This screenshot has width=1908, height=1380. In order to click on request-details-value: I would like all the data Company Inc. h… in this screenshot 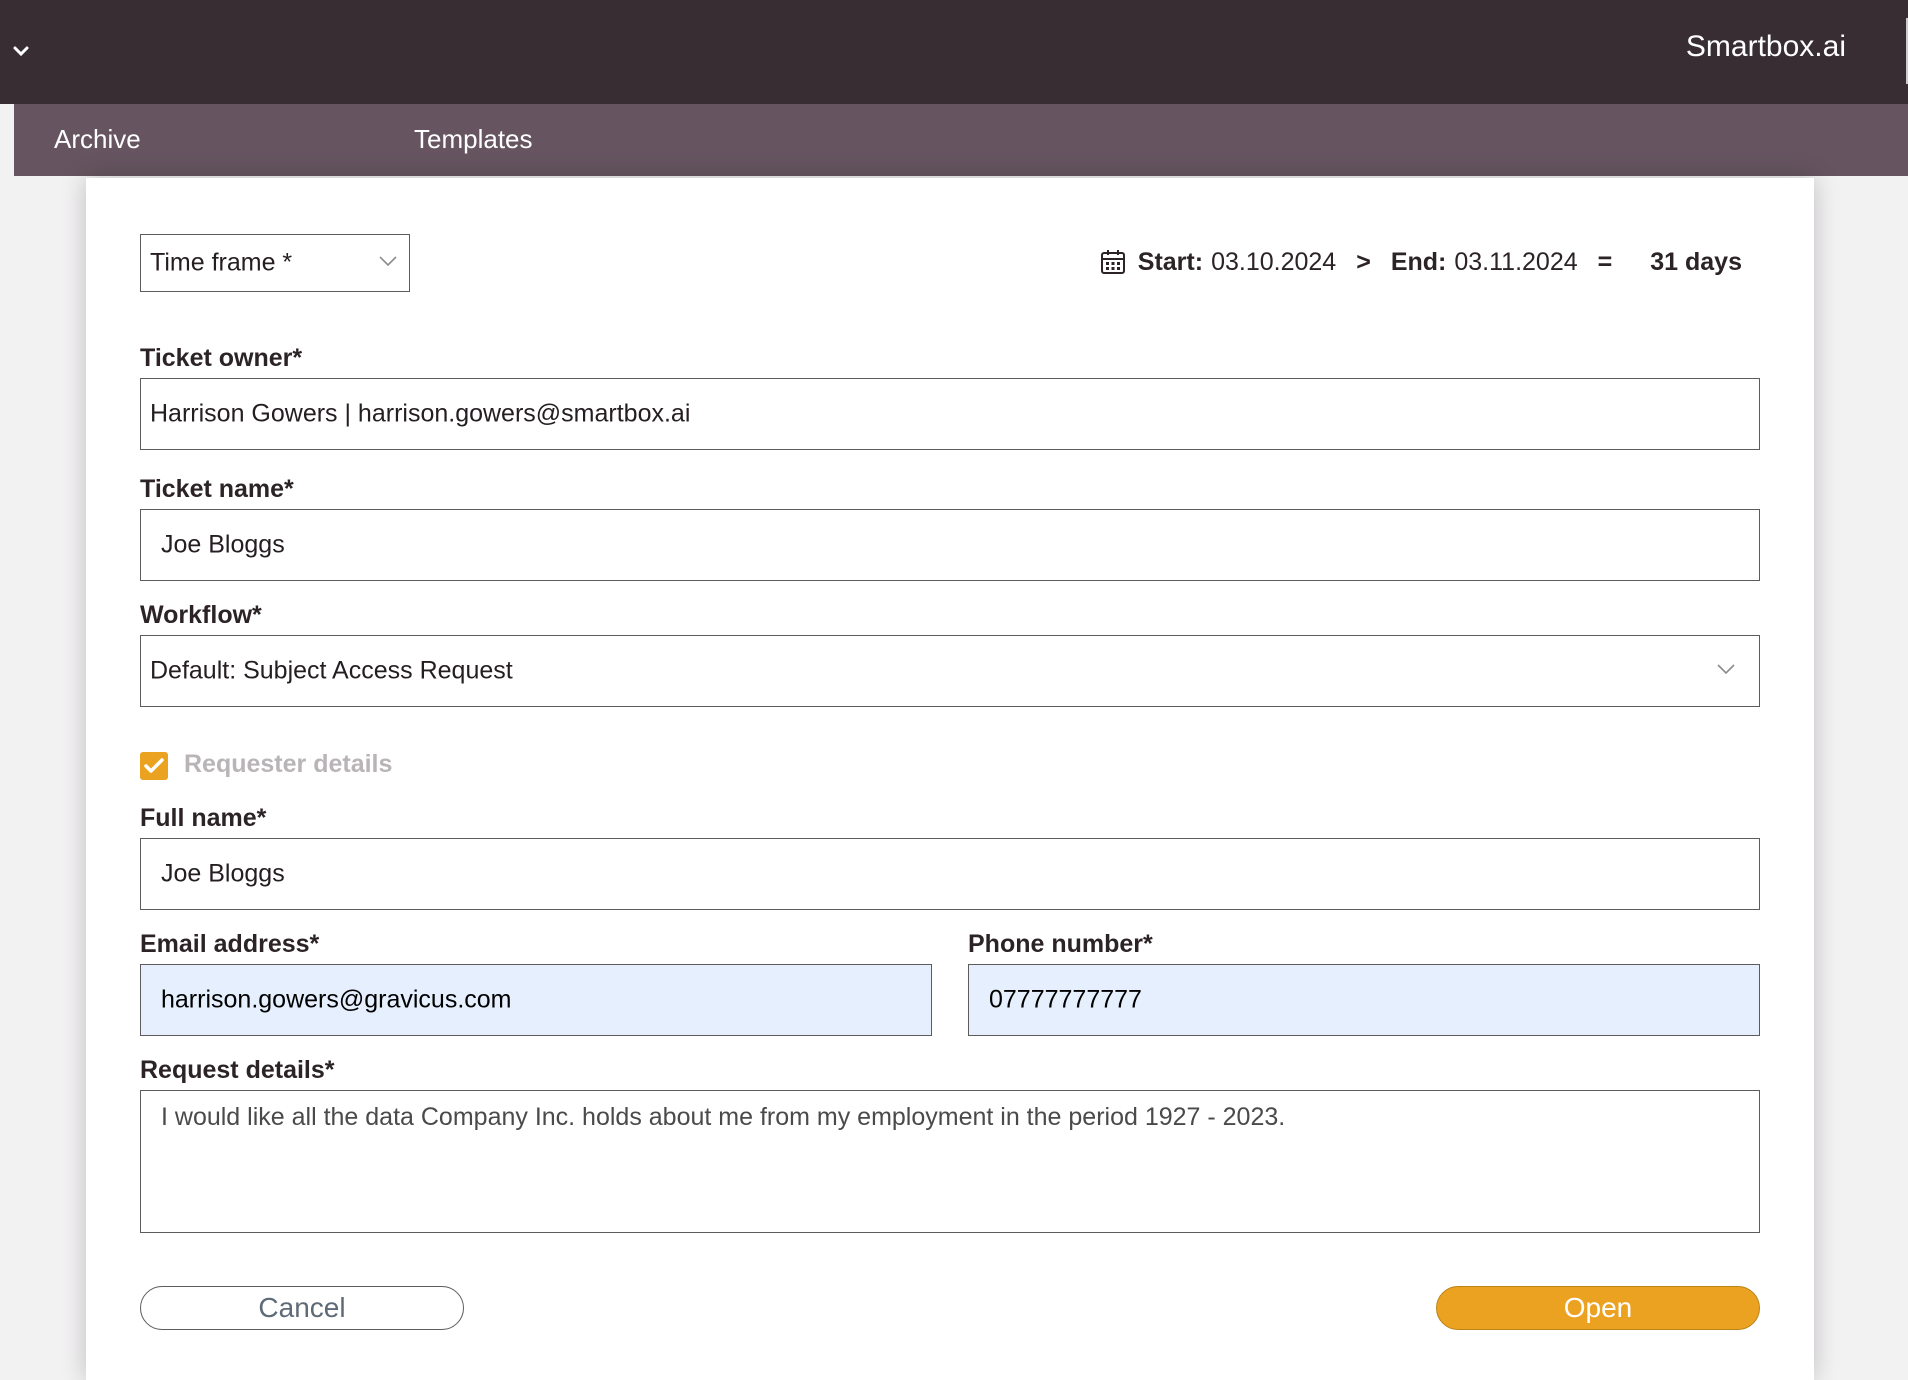, I will do `click(723, 1117)`.